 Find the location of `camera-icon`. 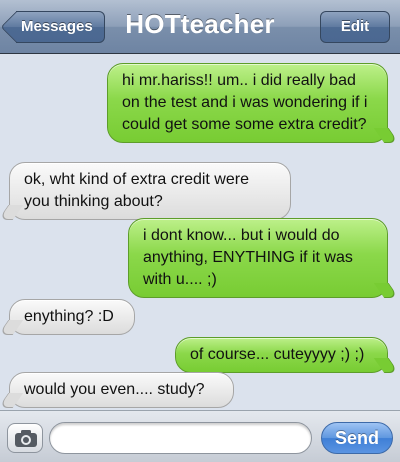

camera-icon is located at coordinates (26, 438).